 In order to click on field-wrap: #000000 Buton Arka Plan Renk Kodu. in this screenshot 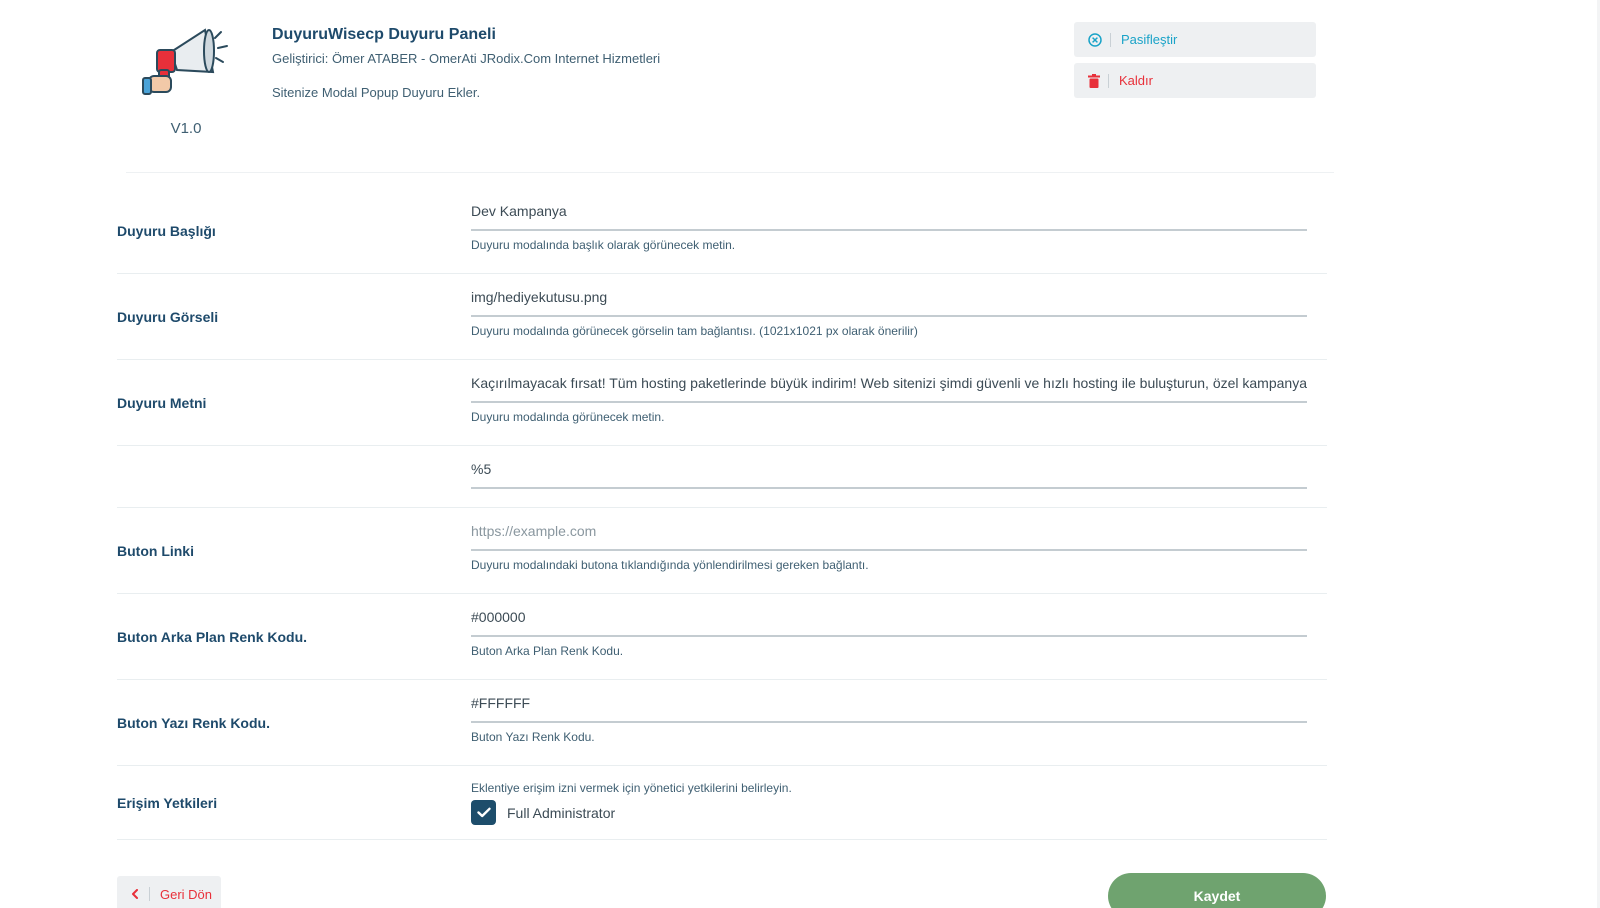, I will do `click(889, 636)`.